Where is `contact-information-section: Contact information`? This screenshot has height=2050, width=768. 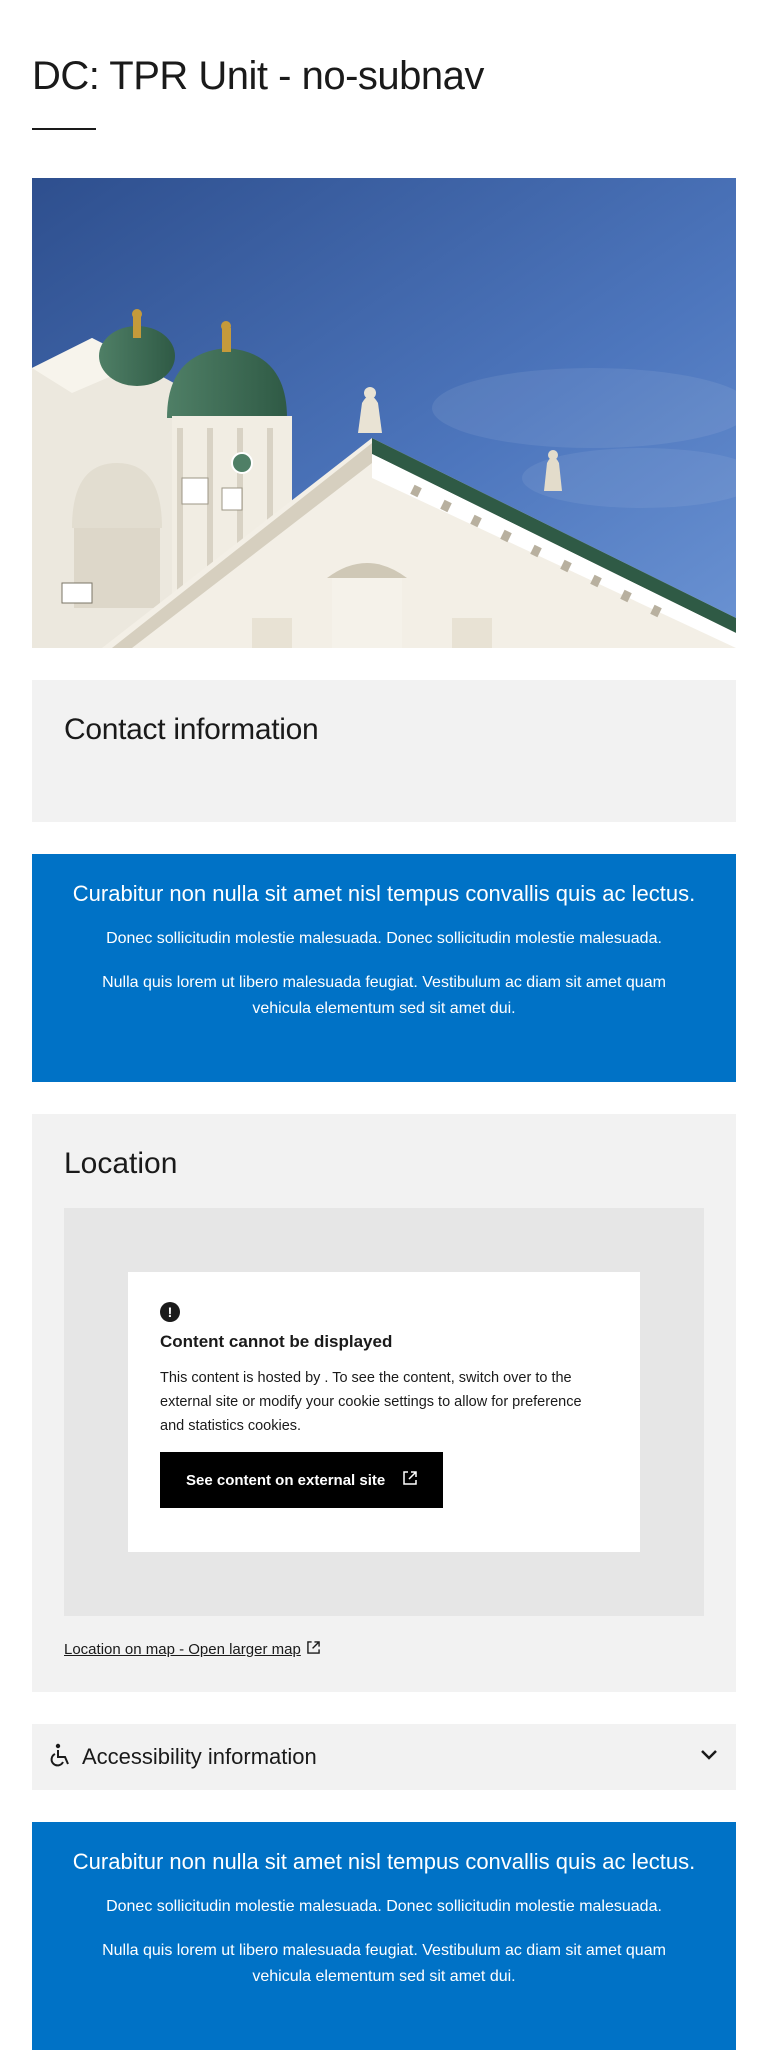
contact-information-section: Contact information is located at coordinates (384, 751).